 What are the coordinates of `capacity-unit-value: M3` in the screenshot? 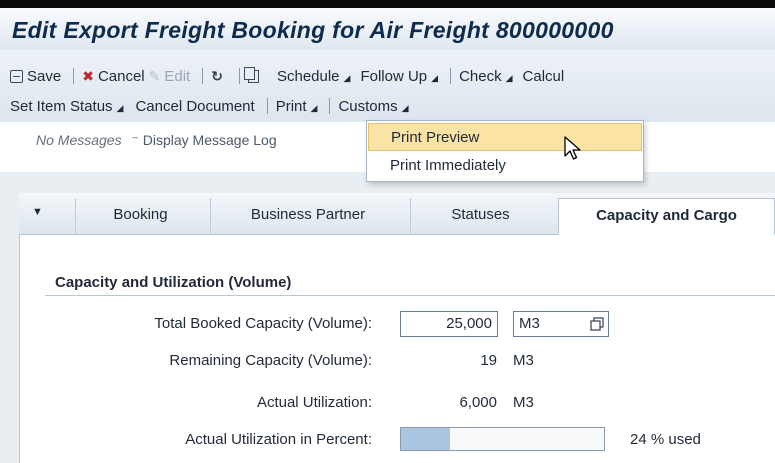 It's located at (529, 323).